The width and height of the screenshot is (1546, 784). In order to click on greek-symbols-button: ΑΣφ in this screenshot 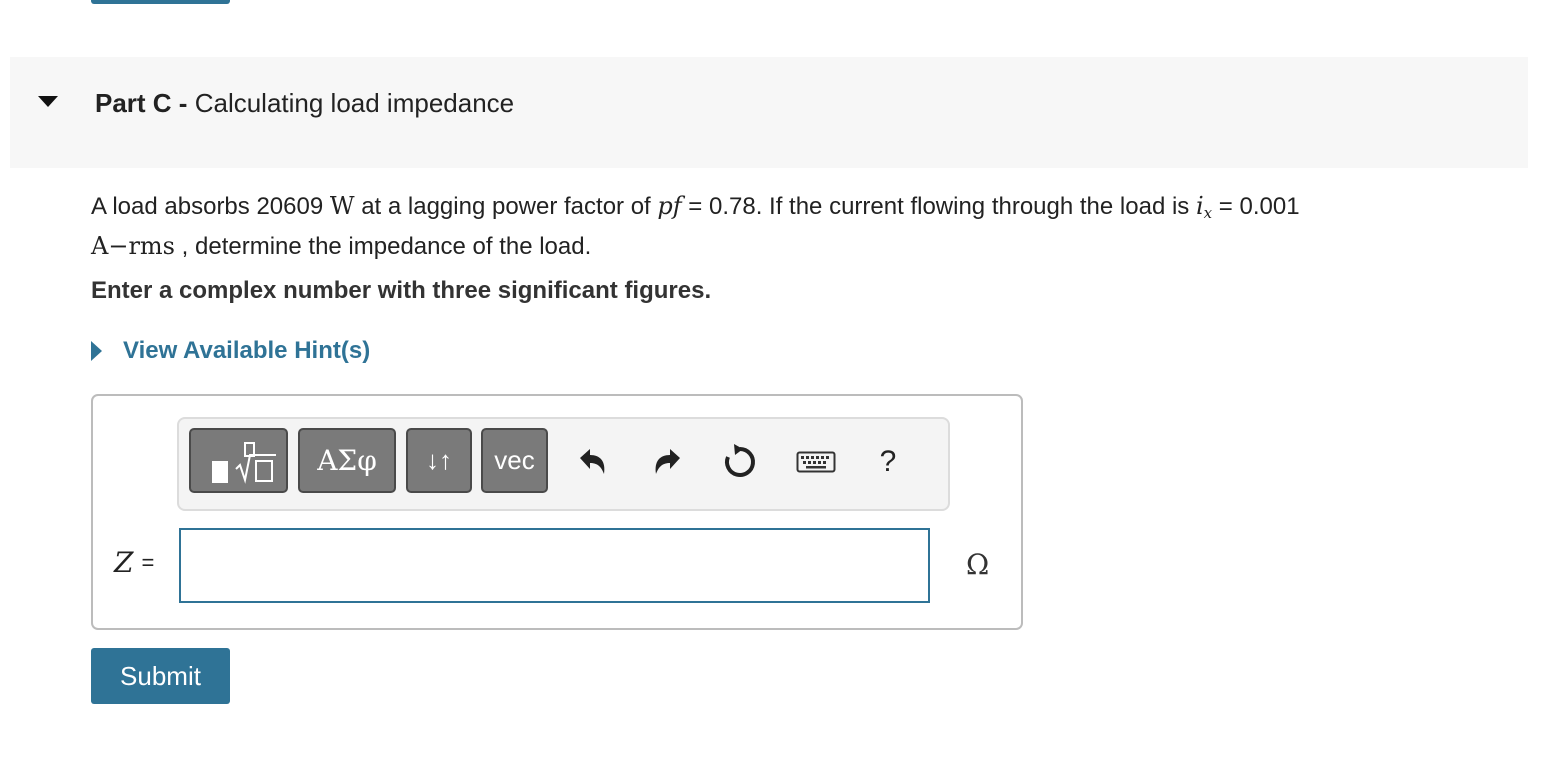, I will do `click(347, 460)`.